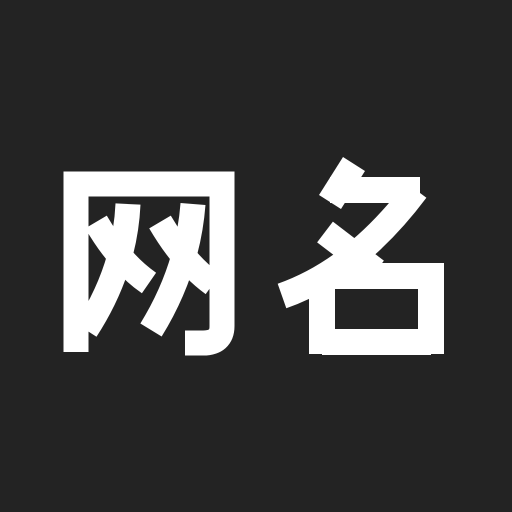 This screenshot has width=512, height=512. What do you see at coordinates (360, 256) in the screenshot?
I see `logo-glyph-ming` at bounding box center [360, 256].